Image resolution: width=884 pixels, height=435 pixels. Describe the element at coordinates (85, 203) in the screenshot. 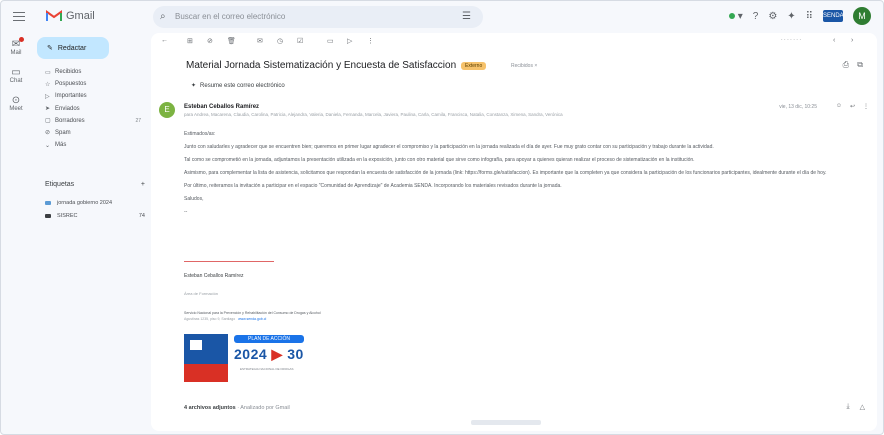

I see `label-name: jornada gobierno 2024` at that location.